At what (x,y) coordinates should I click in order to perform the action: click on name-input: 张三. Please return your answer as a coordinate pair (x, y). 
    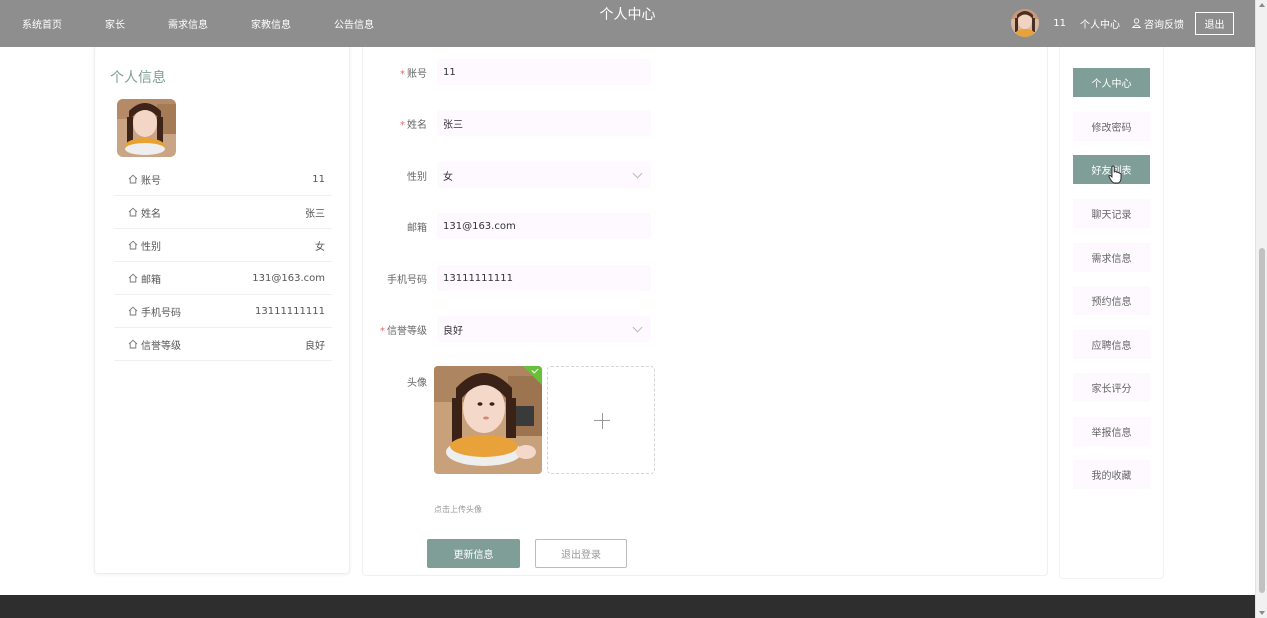
    Looking at the image, I should click on (544, 123).